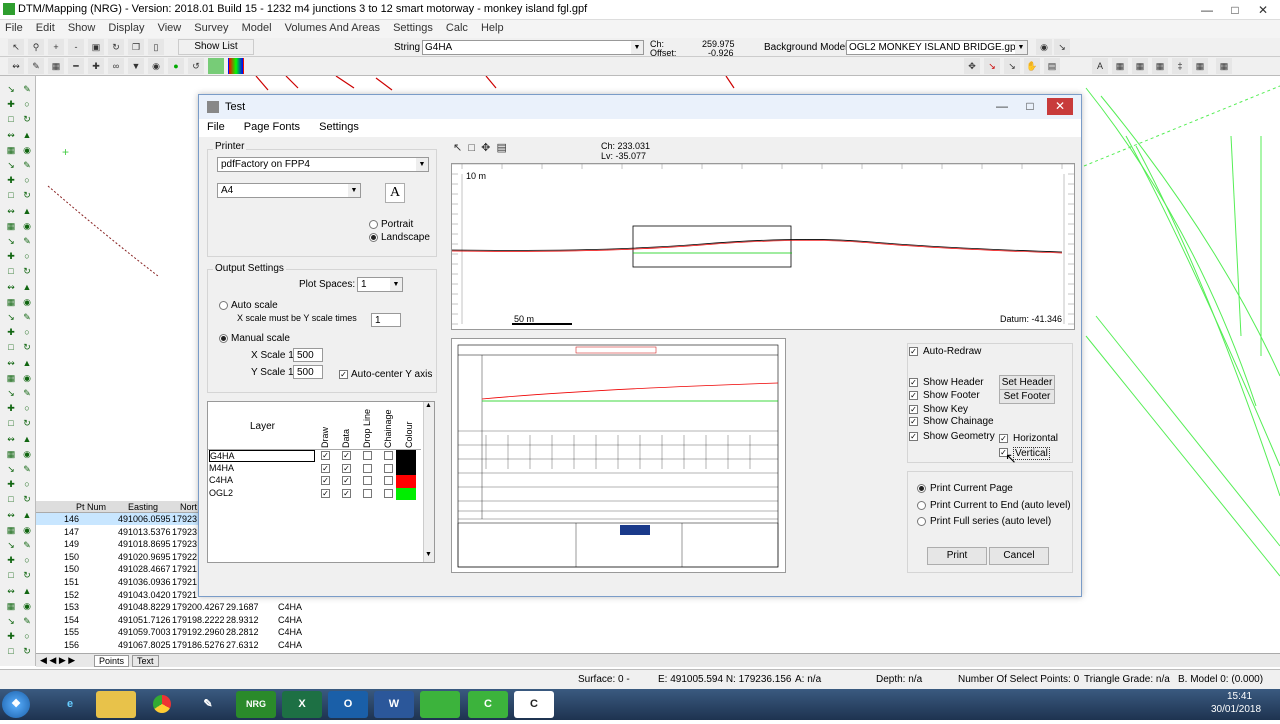 The width and height of the screenshot is (1280, 724). I want to click on show-geometry-checkbox: ✓, so click(913, 436).